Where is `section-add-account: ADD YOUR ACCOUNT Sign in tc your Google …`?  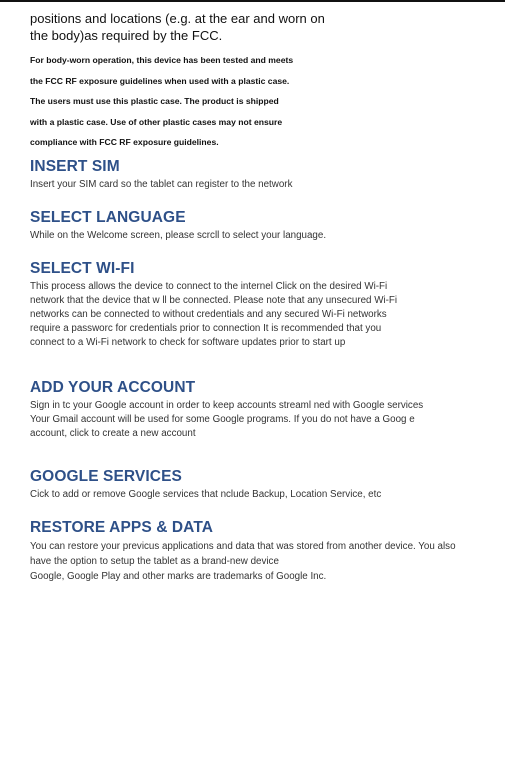 section-add-account: ADD YOUR ACCOUNT Sign in tc your Google … is located at coordinates (265, 409).